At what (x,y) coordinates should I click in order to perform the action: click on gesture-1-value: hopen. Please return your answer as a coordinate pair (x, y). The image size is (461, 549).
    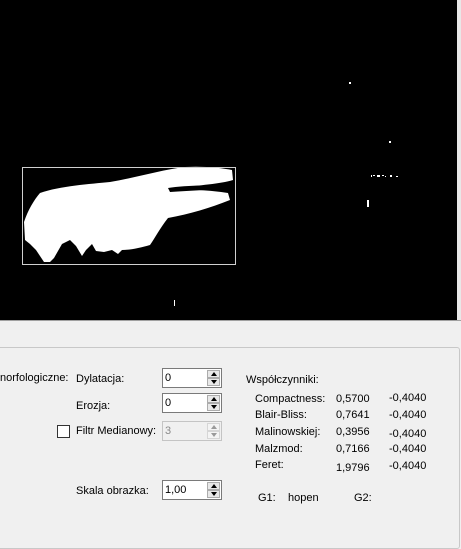
    Looking at the image, I should click on (303, 498).